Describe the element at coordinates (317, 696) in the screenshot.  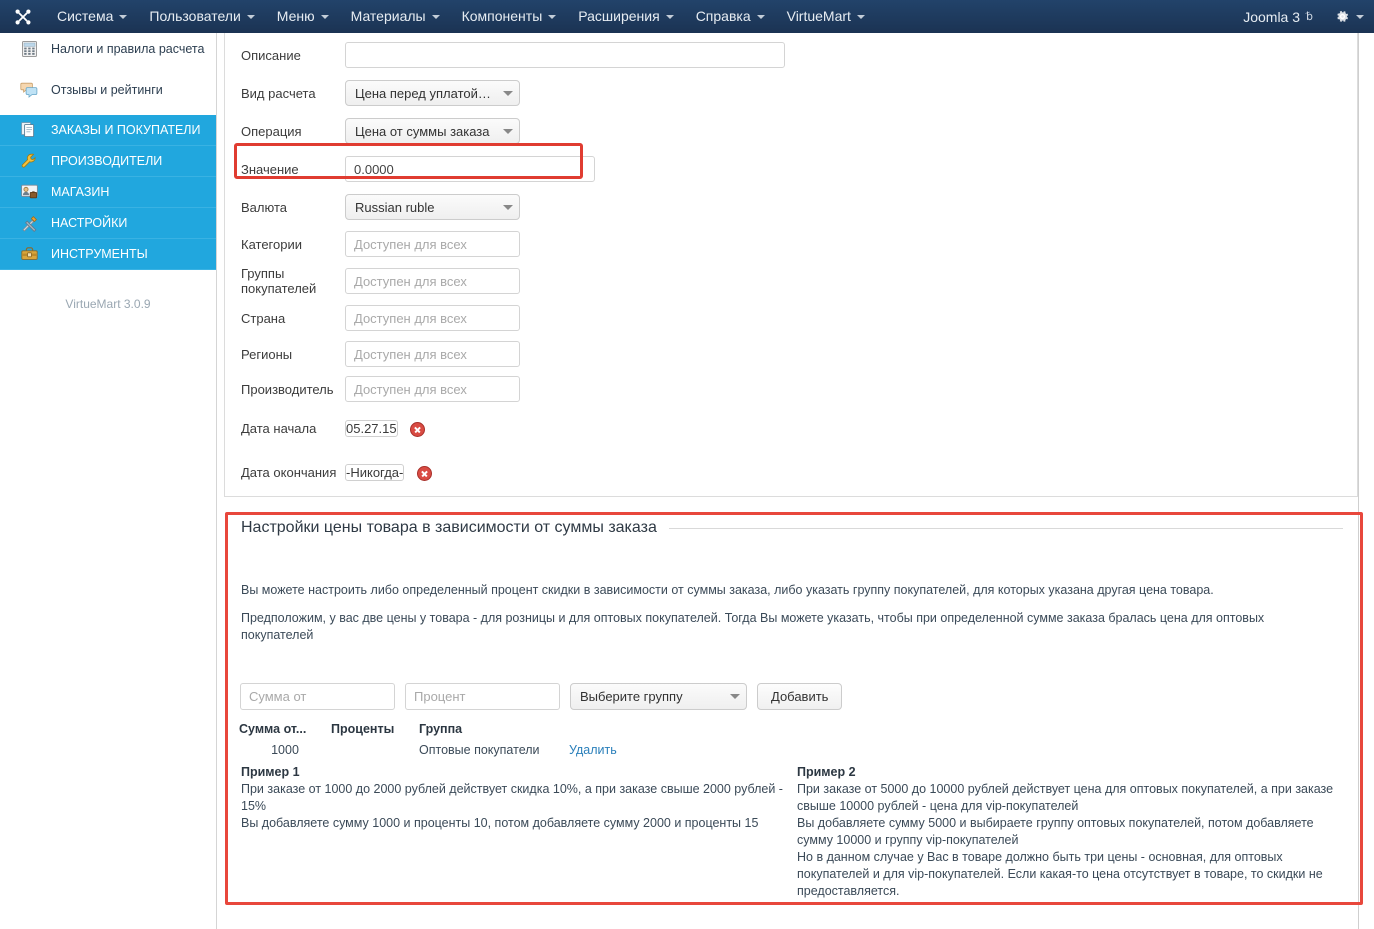
I see `sum-from-input` at that location.